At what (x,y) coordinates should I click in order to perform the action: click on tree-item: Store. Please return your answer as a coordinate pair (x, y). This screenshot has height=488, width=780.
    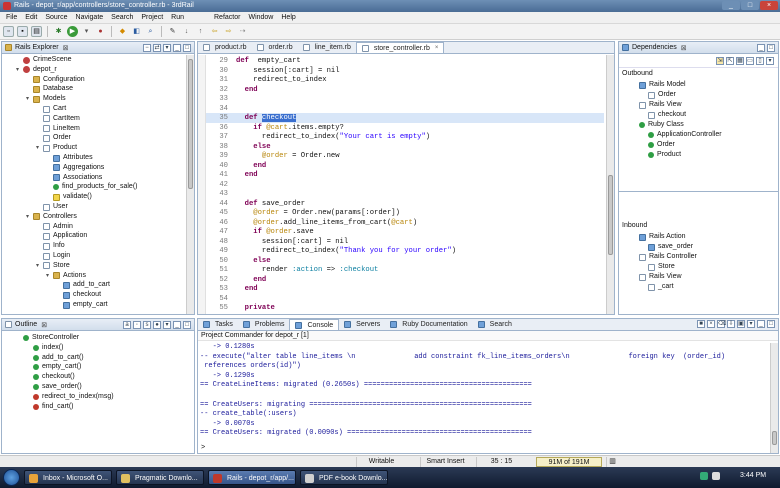
    Looking at the image, I should click on (658, 267).